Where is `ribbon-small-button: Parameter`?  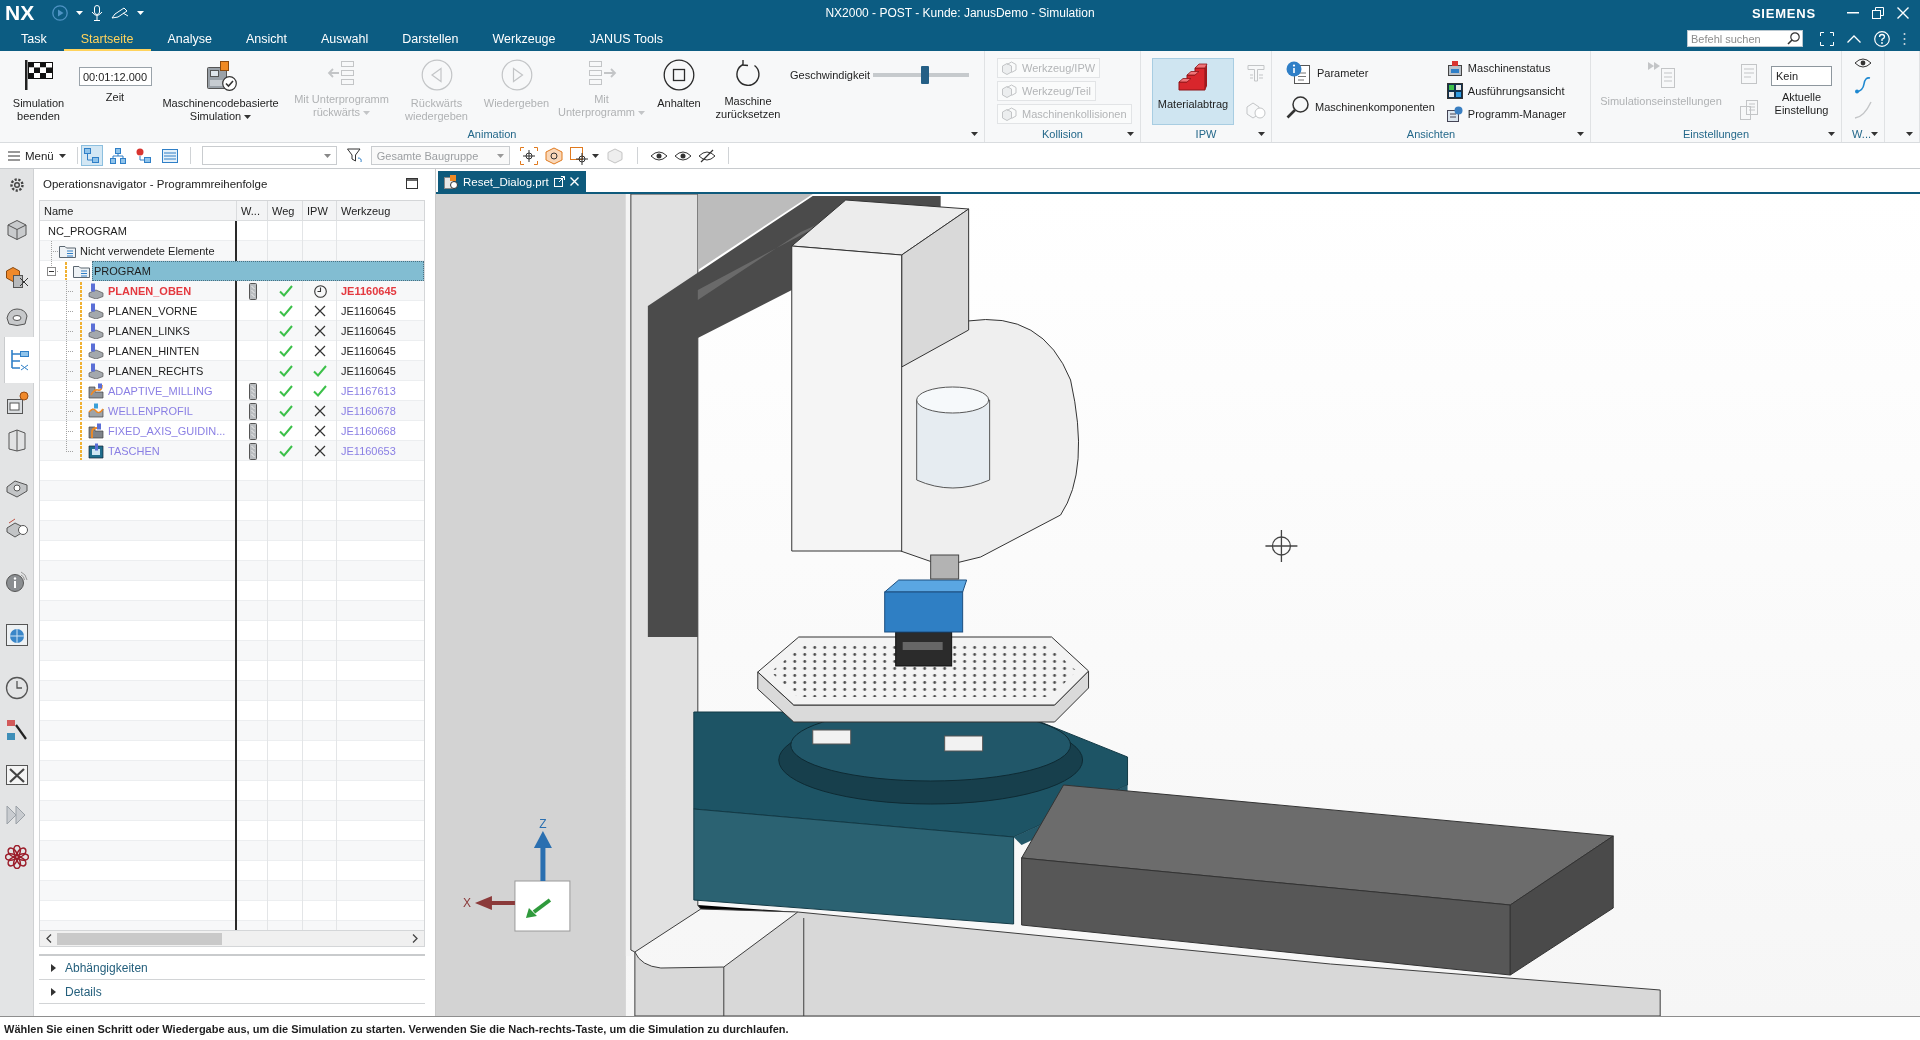
ribbon-small-button: Parameter is located at coordinates (1328, 73).